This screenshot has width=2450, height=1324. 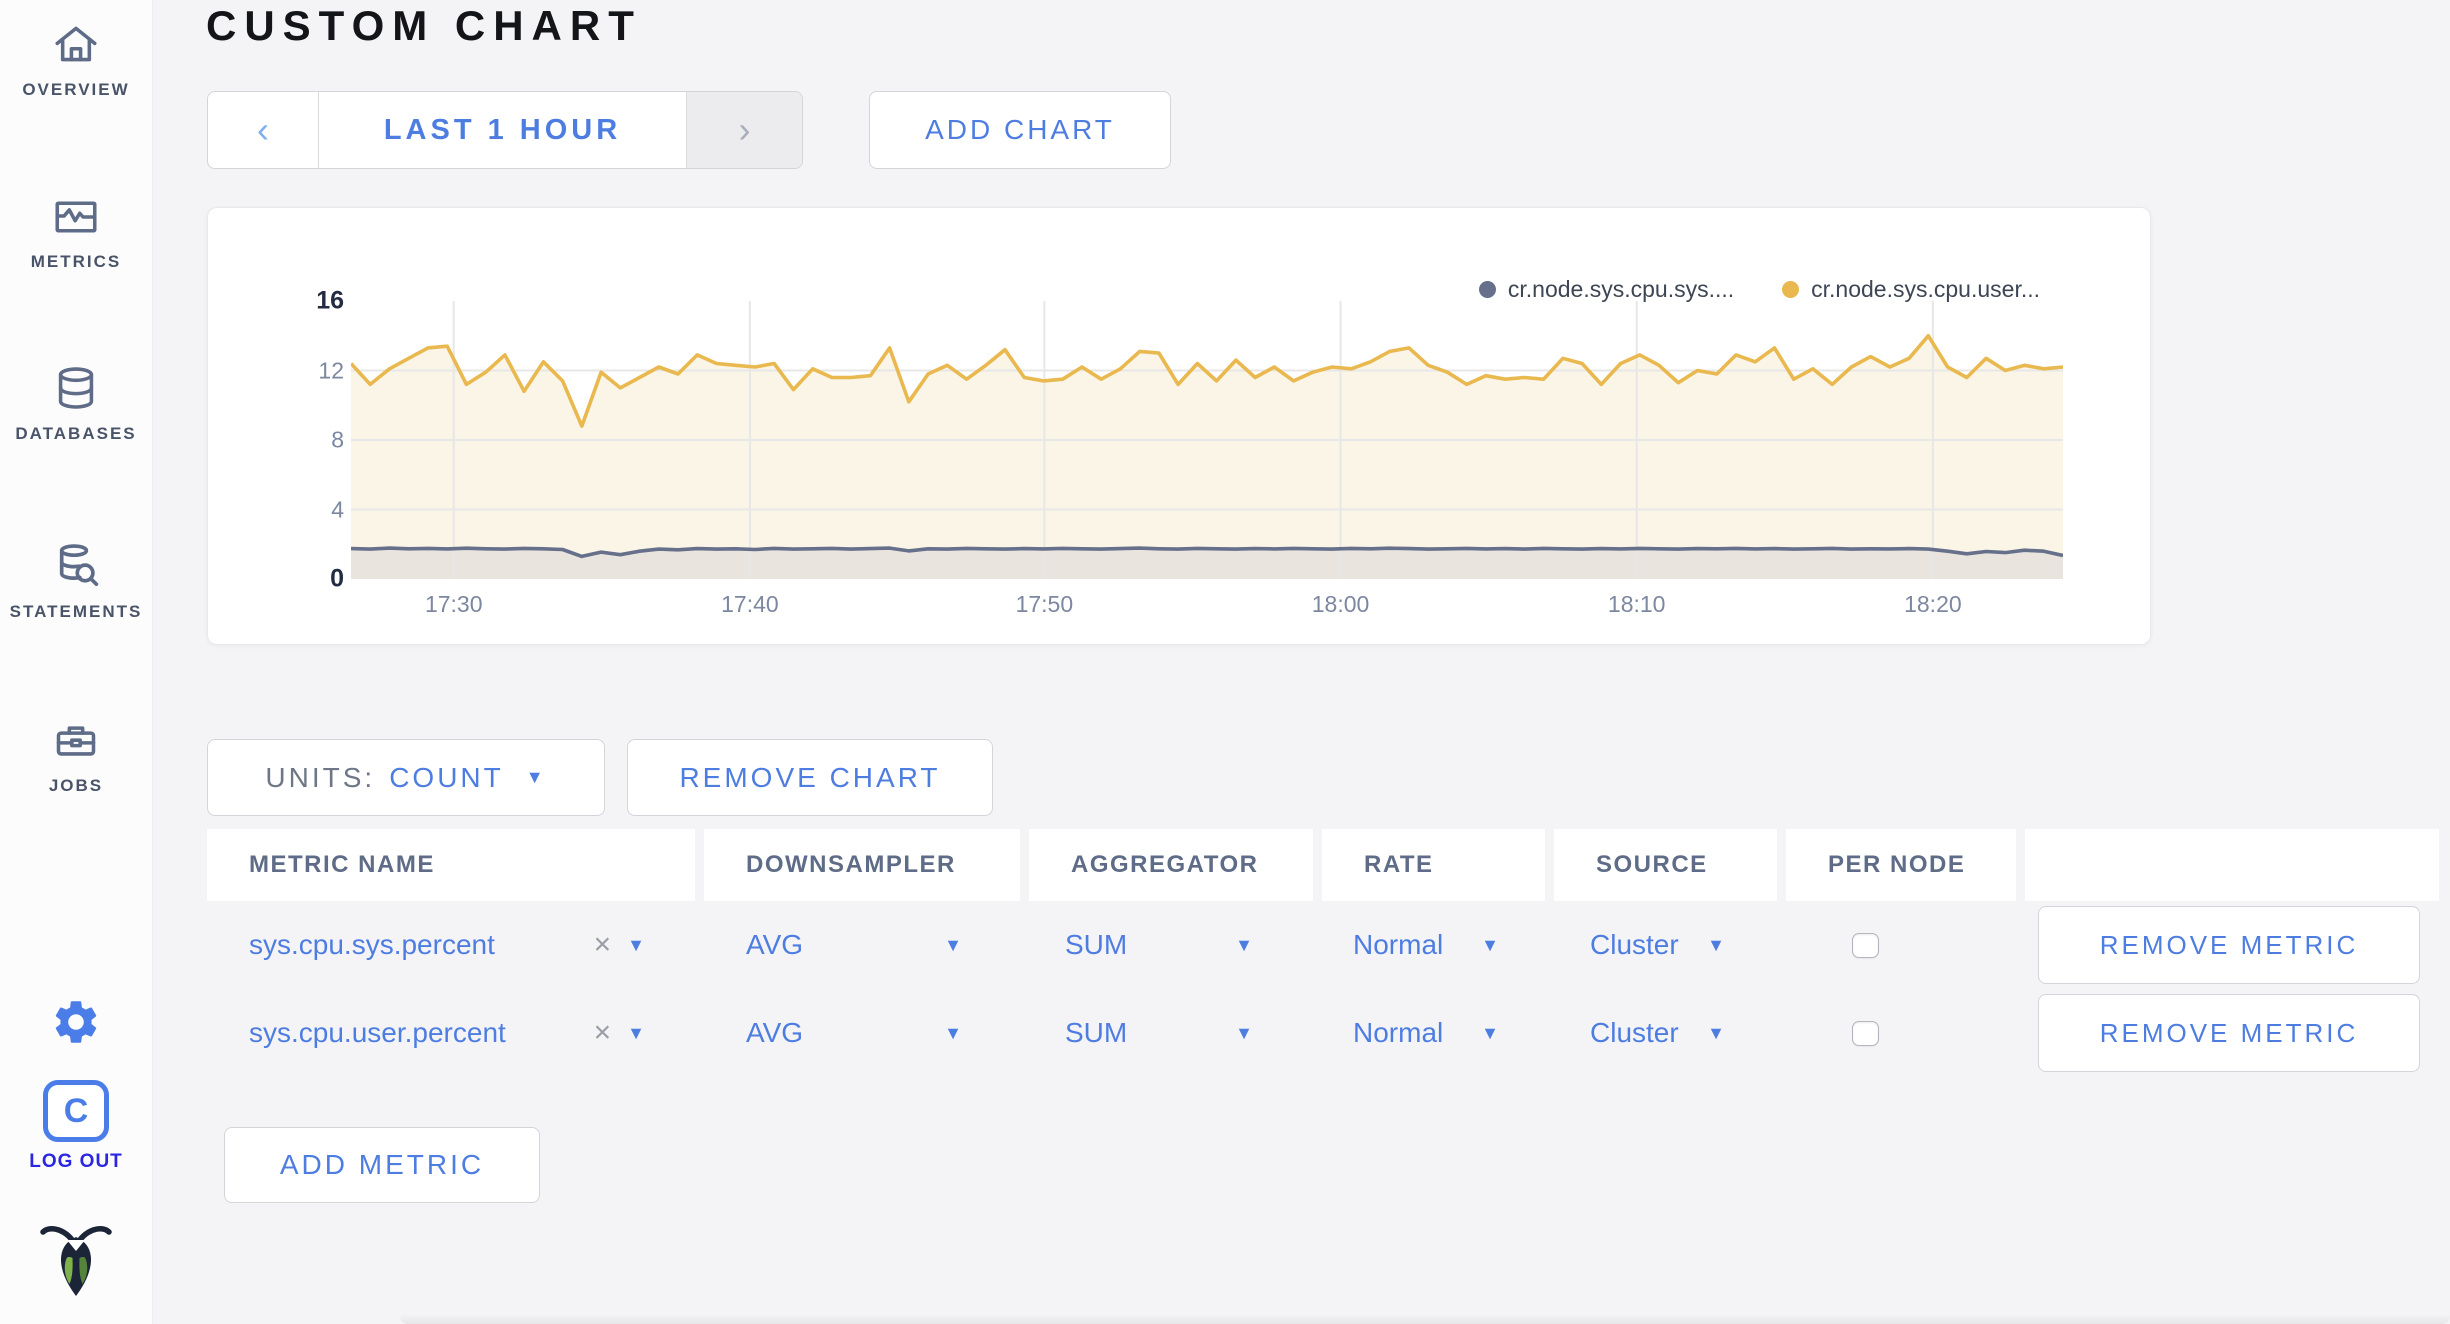 I want to click on time-range-prev-button: ‹, so click(x=263, y=130).